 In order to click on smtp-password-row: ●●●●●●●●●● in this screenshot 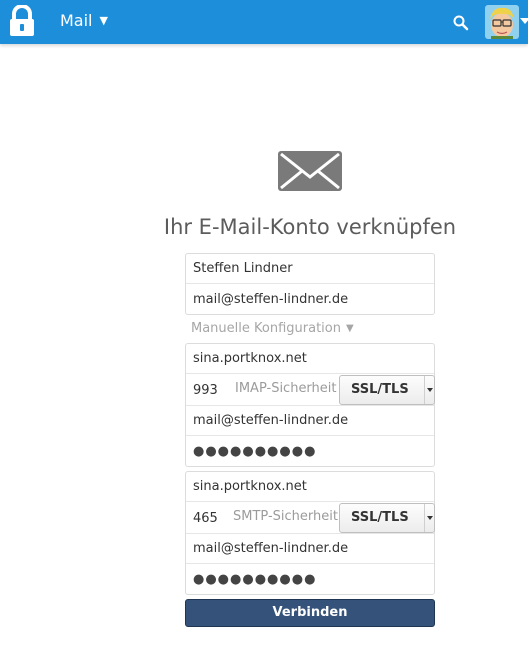, I will do `click(310, 579)`.